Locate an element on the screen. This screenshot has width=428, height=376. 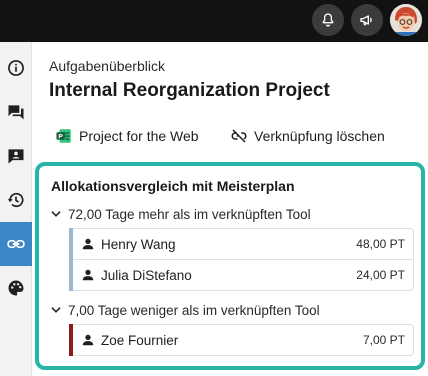
info-icon is located at coordinates (16, 68).